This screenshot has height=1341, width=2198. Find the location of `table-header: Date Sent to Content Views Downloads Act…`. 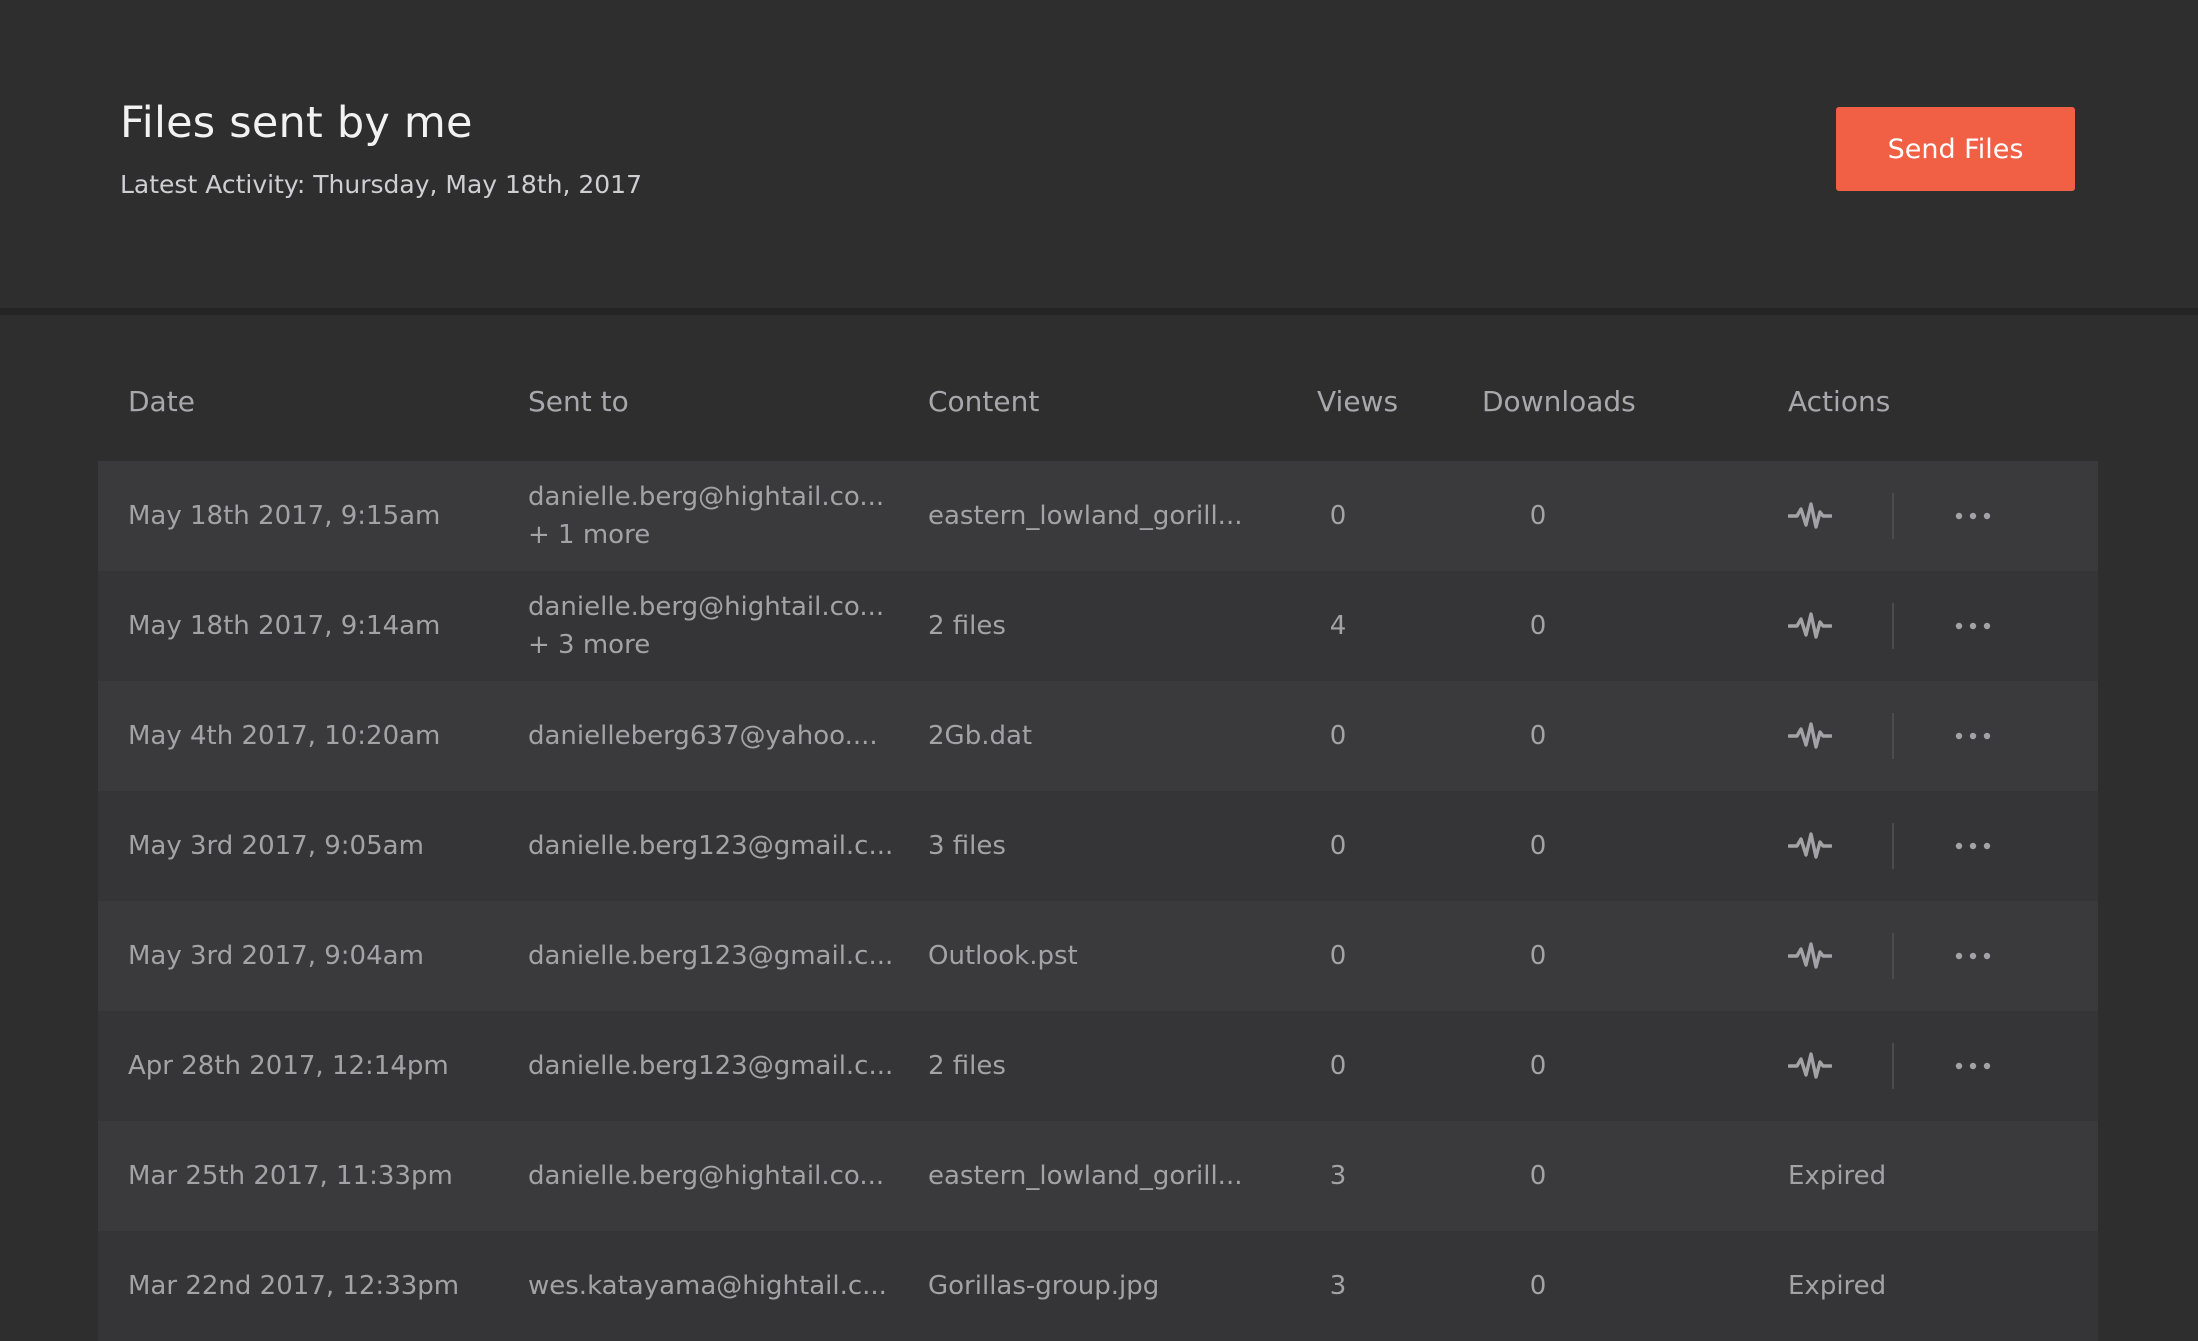

table-header: Date Sent to Content Views Downloads Act… is located at coordinates (1098, 403).